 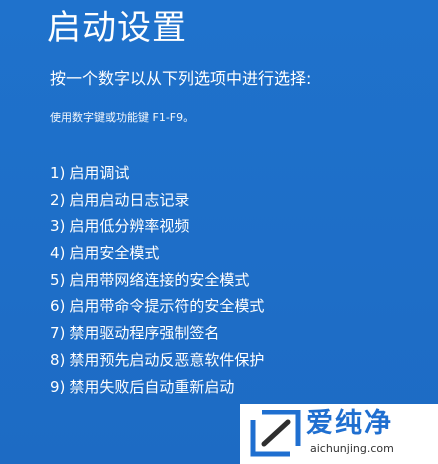 I want to click on option-number: 8), so click(x=58, y=359).